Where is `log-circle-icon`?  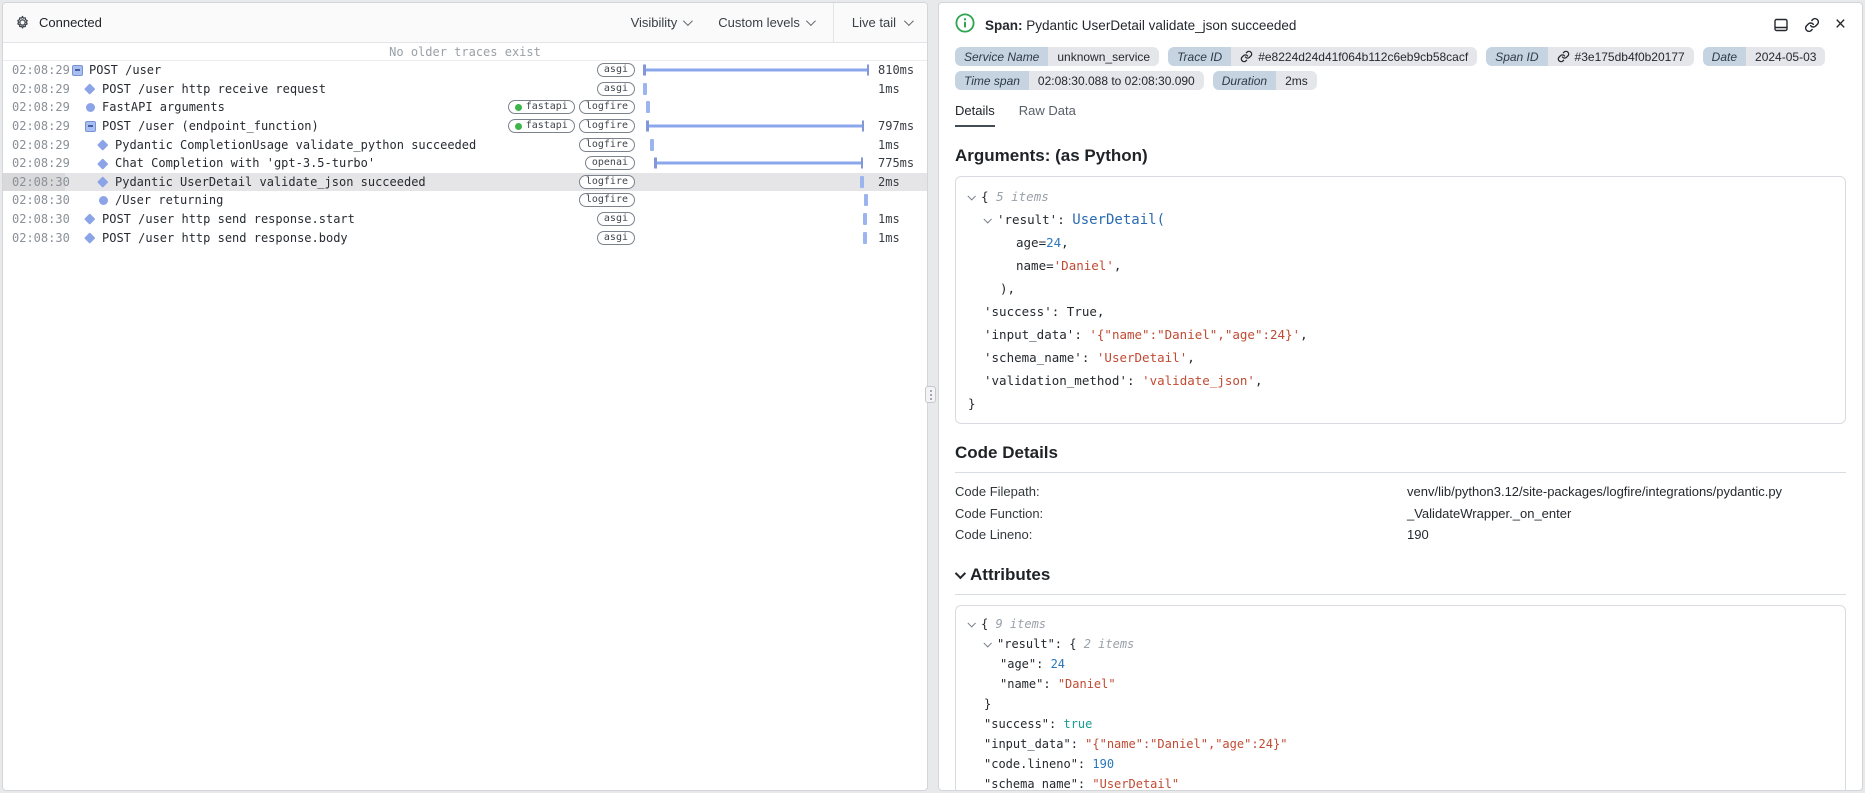 log-circle-icon is located at coordinates (90, 107).